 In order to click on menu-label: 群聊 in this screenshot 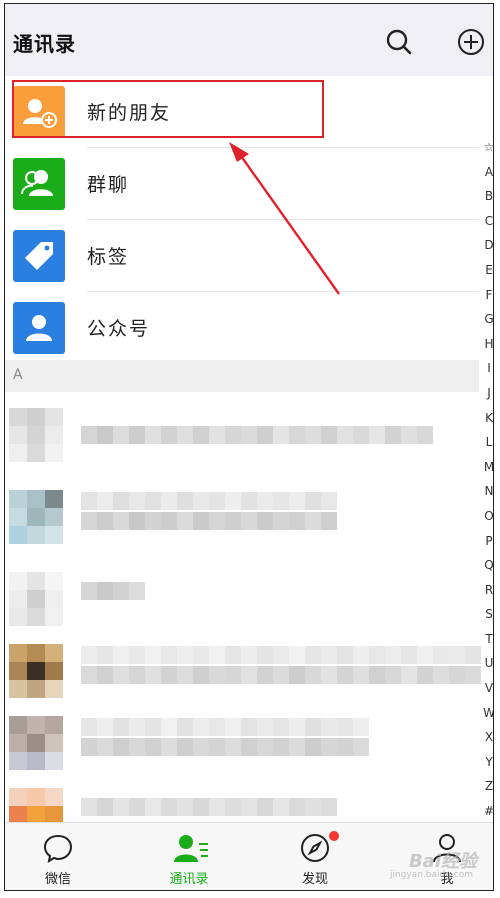, I will do `click(108, 185)`.